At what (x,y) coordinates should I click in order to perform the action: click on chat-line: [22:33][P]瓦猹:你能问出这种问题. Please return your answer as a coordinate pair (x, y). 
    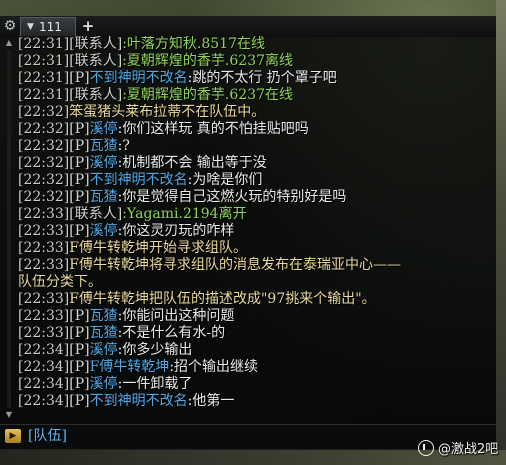
    Looking at the image, I should click on (255, 316).